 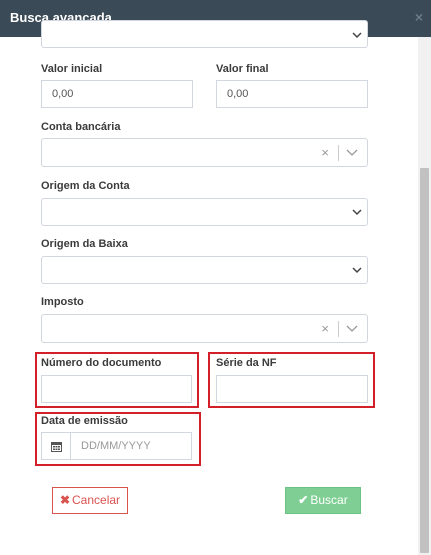 I want to click on numero-documento-label: Número do documento, so click(x=101, y=363).